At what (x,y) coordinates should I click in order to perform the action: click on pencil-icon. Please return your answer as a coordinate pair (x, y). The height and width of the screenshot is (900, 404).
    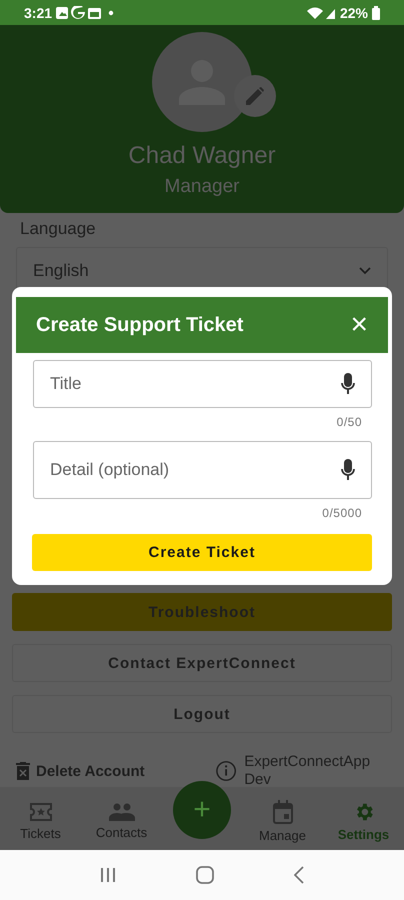
    Looking at the image, I should click on (255, 96).